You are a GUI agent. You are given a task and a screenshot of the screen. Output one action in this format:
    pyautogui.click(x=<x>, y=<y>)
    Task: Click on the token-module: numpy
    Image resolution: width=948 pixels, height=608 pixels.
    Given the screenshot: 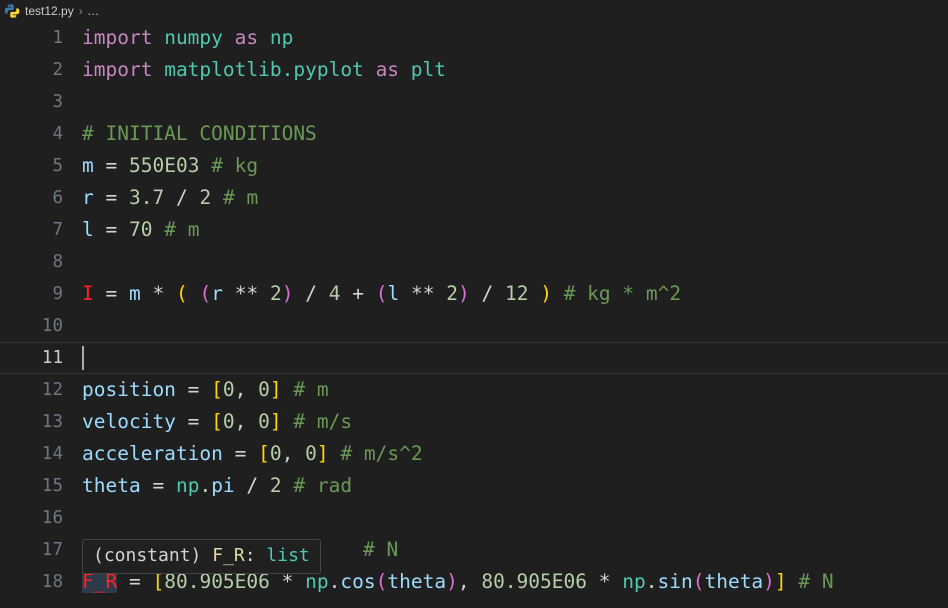 What is the action you would take?
    pyautogui.click(x=193, y=37)
    